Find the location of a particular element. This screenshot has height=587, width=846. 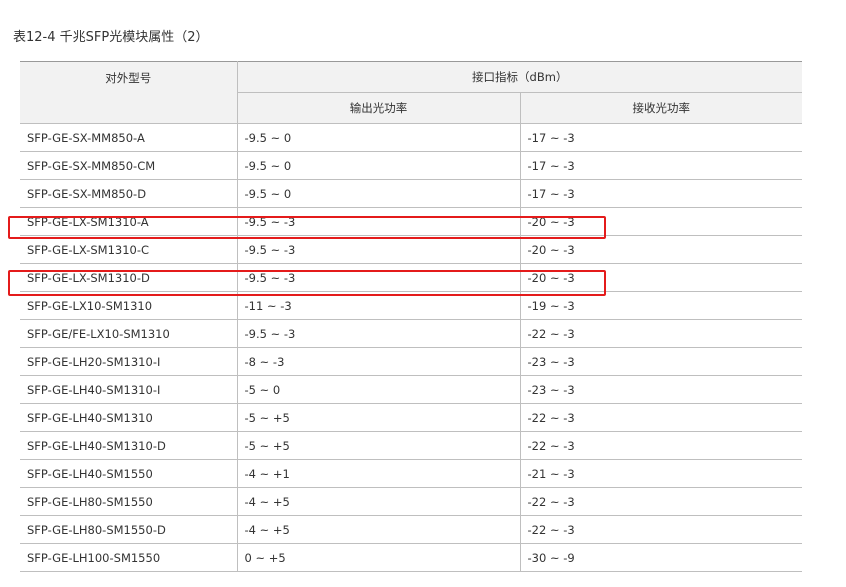

table-row: SFP-GE-LX-SM1310-D -9.5 ~ -3 -20 ~ -3 is located at coordinates (411, 277).